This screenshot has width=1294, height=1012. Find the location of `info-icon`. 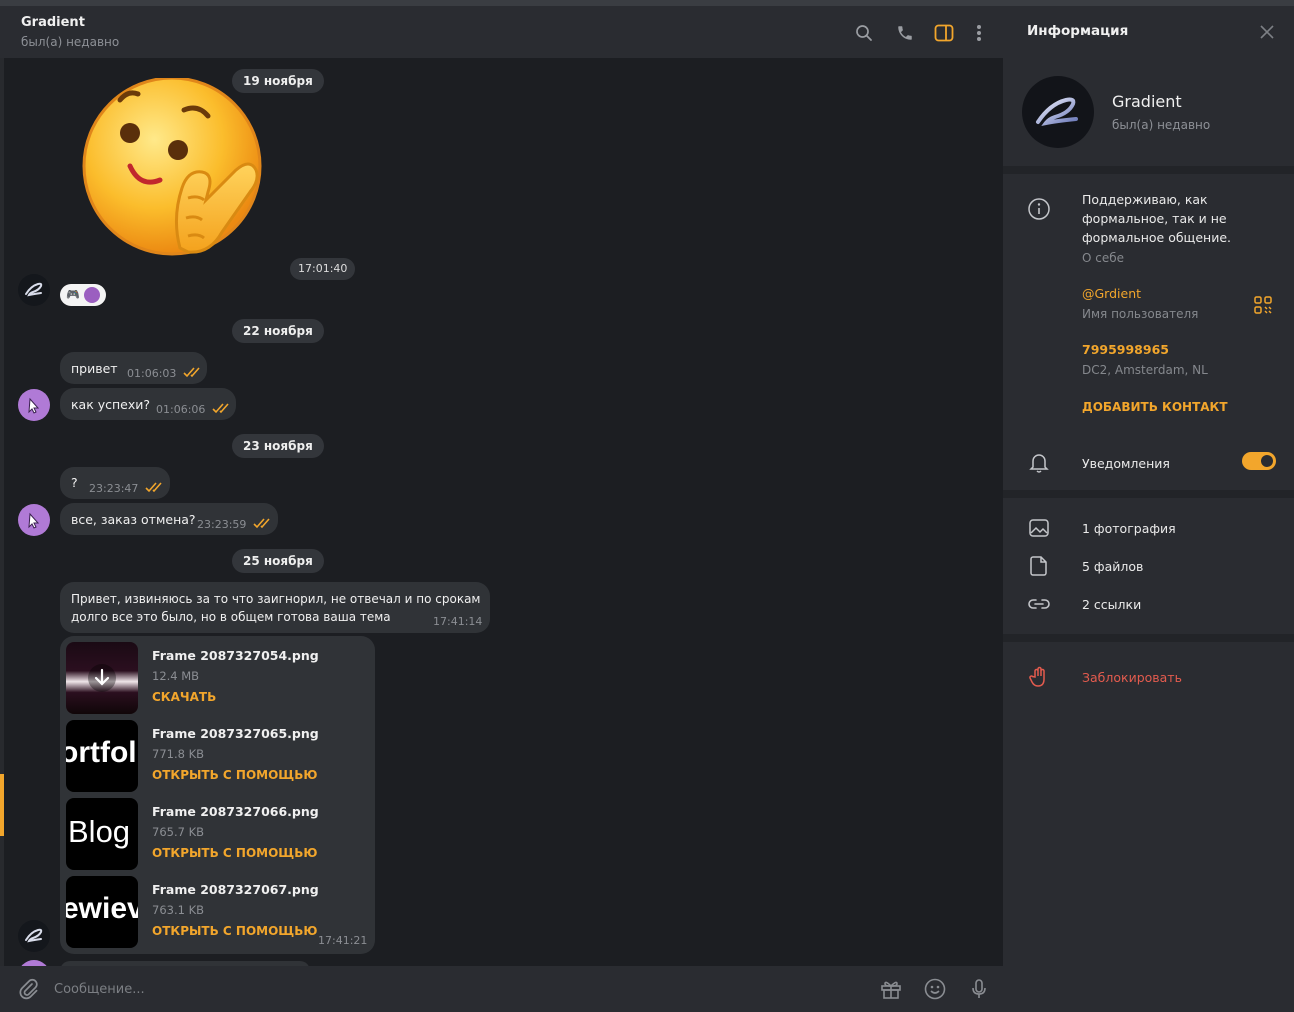

info-icon is located at coordinates (1039, 209).